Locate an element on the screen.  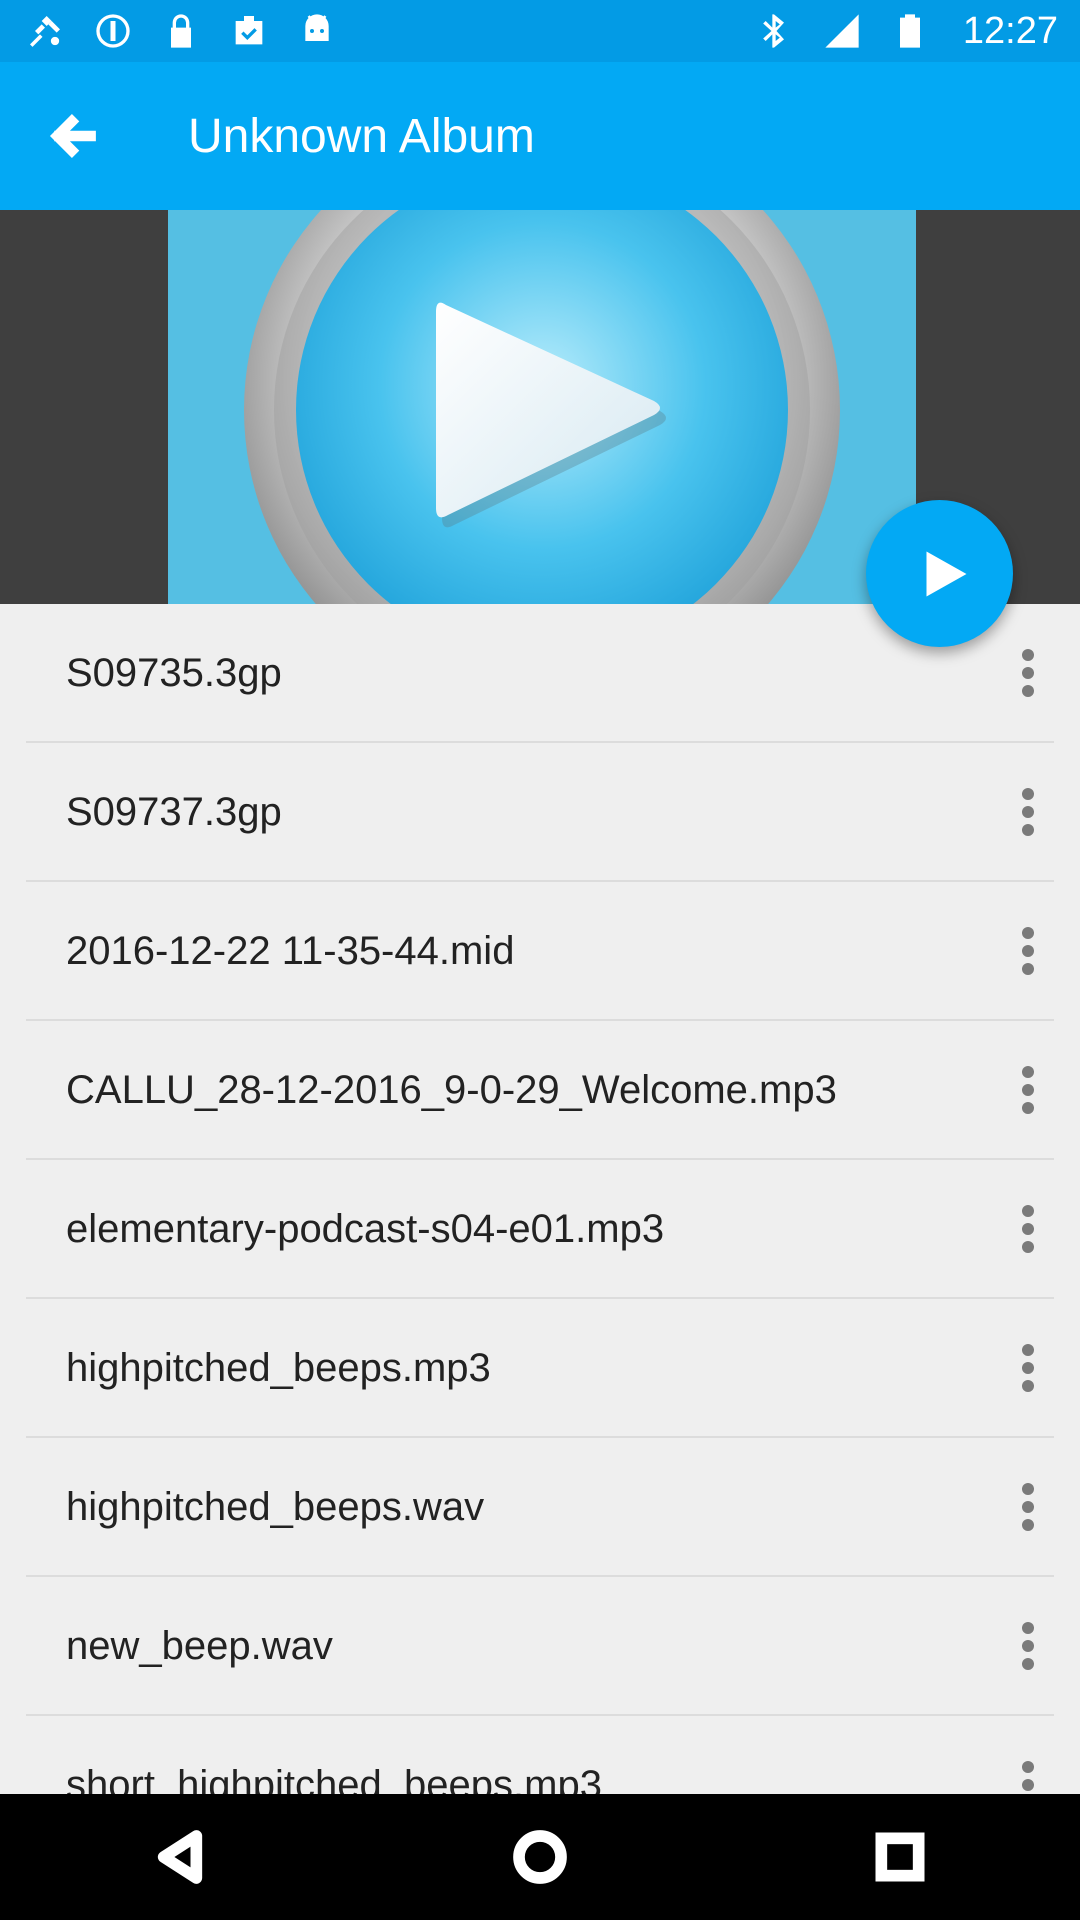
nav-recents-button is located at coordinates (900, 1857).